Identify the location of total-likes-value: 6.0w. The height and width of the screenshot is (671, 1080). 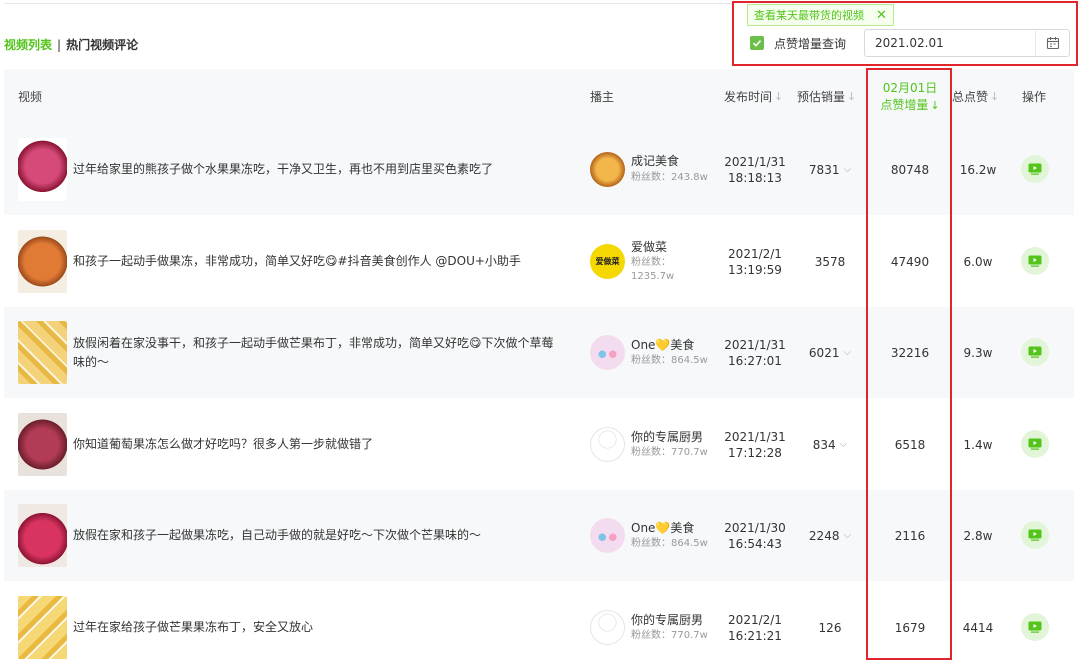
(978, 261).